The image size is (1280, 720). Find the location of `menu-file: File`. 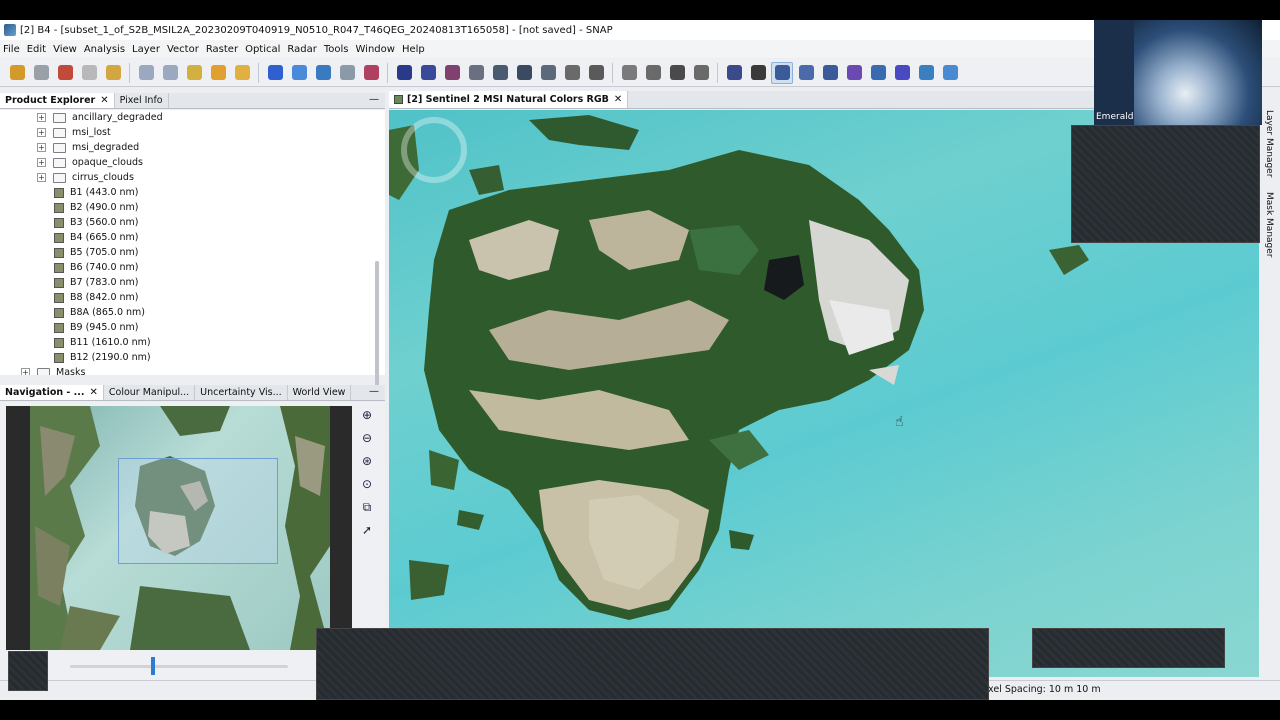

menu-file: File is located at coordinates (11, 49).